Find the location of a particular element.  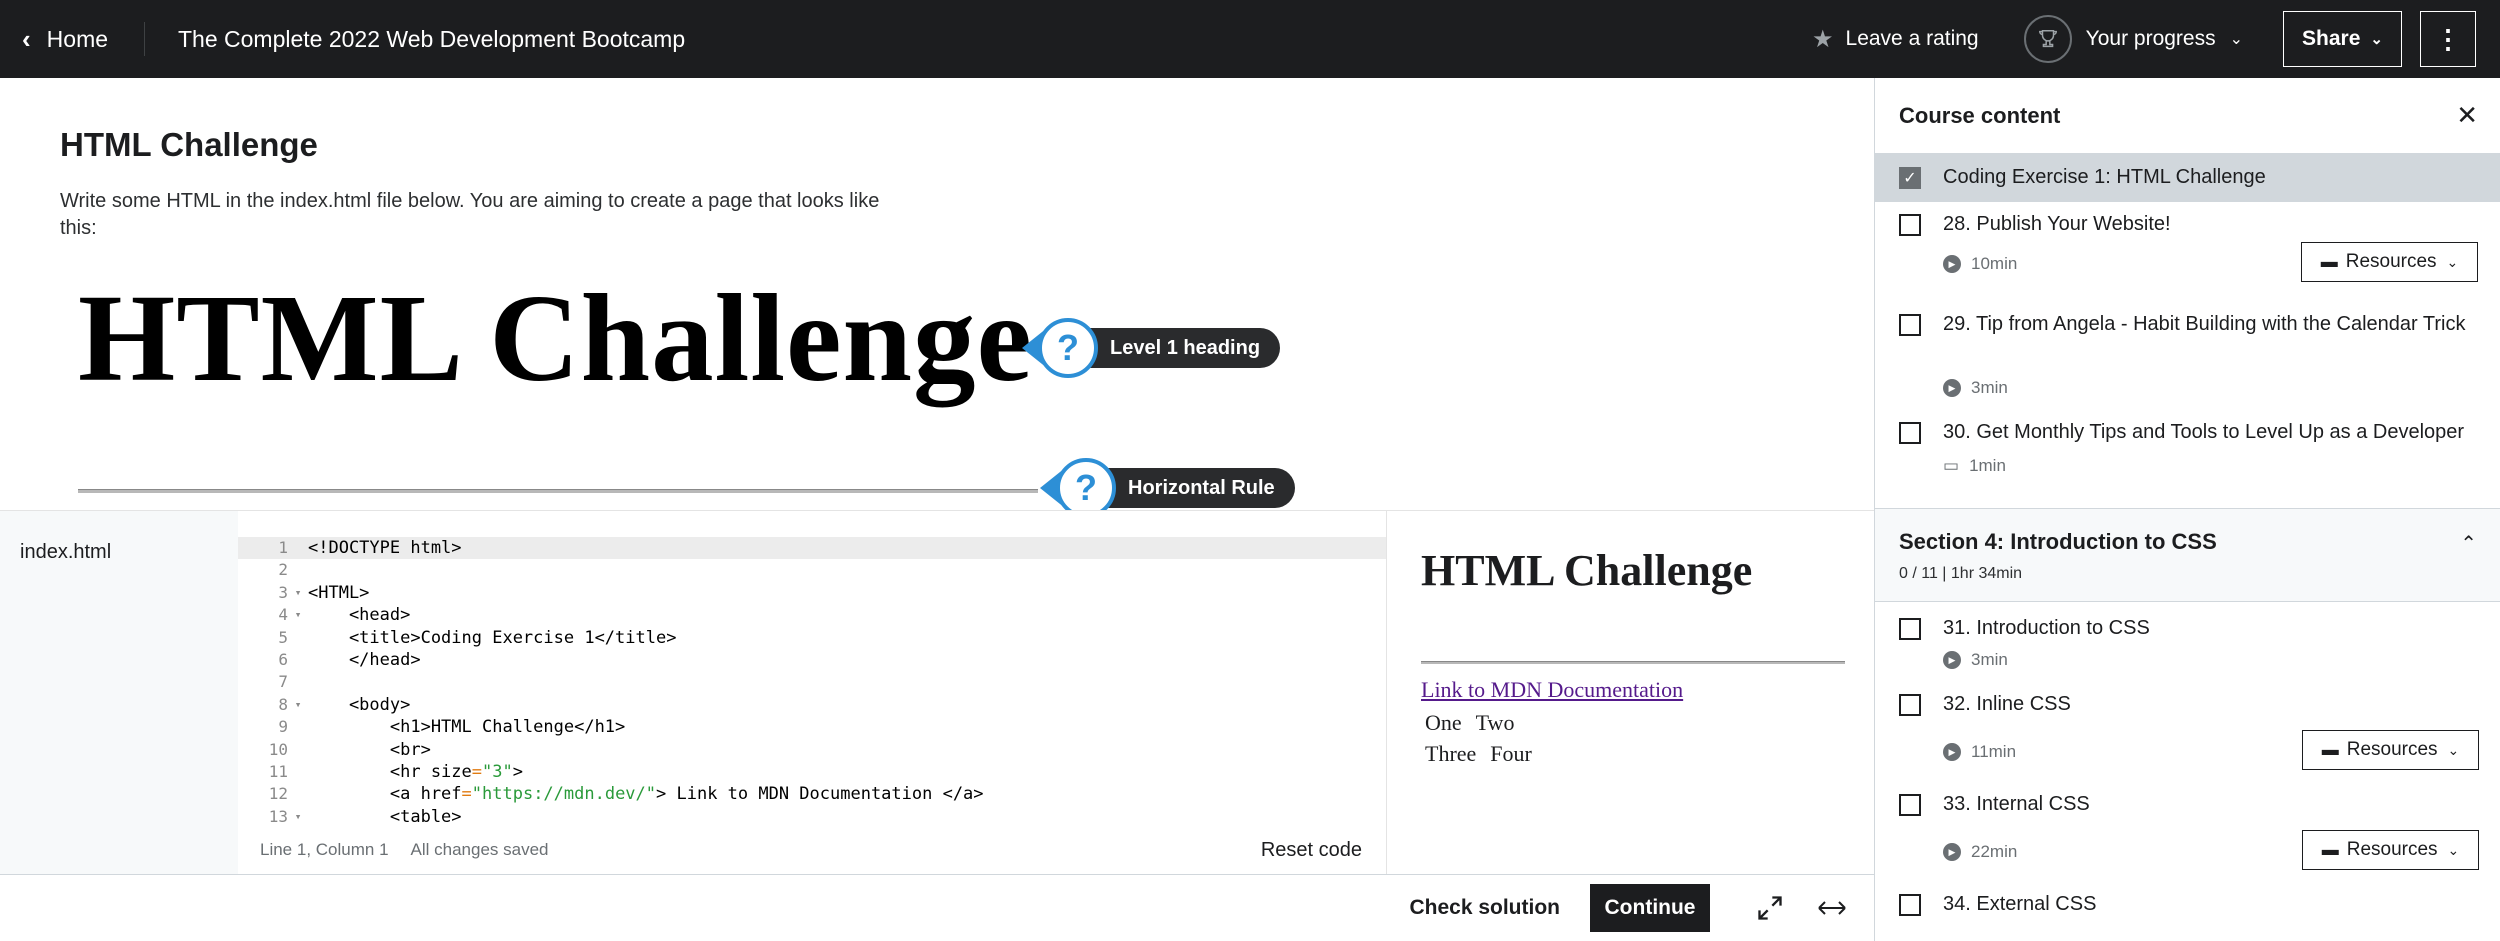

line-number: 3 is located at coordinates (283, 592).